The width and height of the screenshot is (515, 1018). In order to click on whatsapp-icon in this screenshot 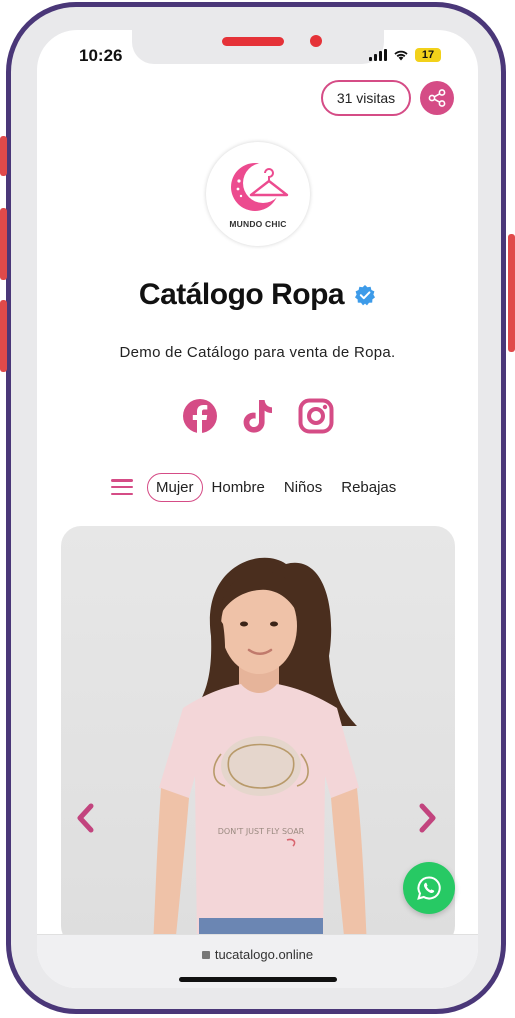, I will do `click(429, 888)`.